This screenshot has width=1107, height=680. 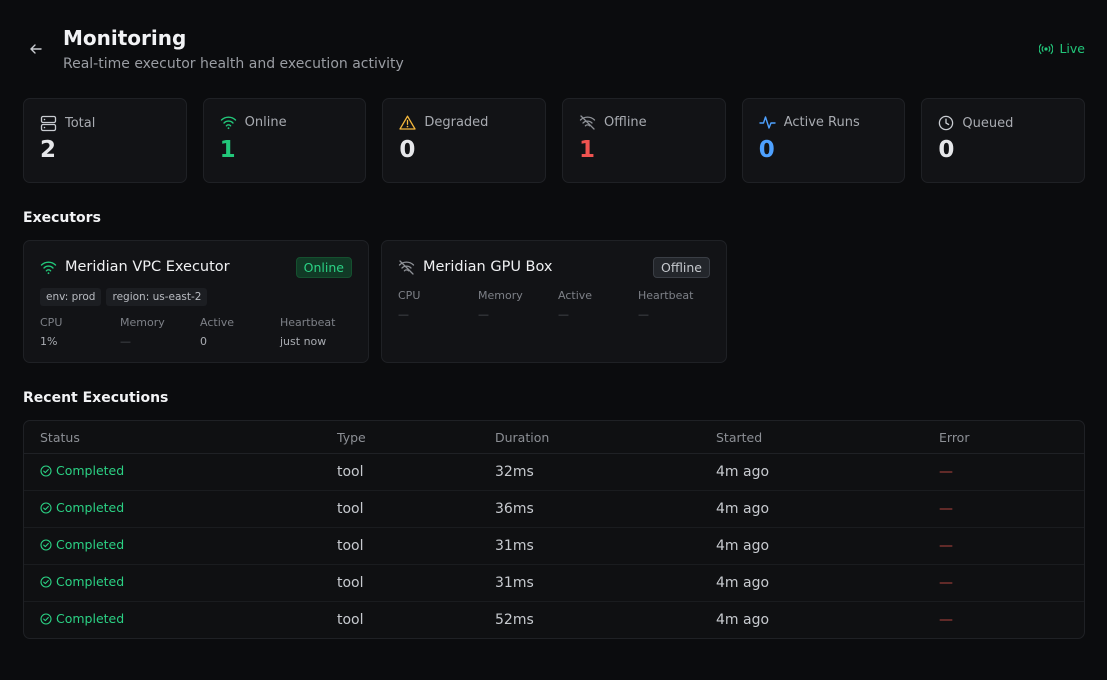 I want to click on live-label: Live, so click(x=1072, y=48).